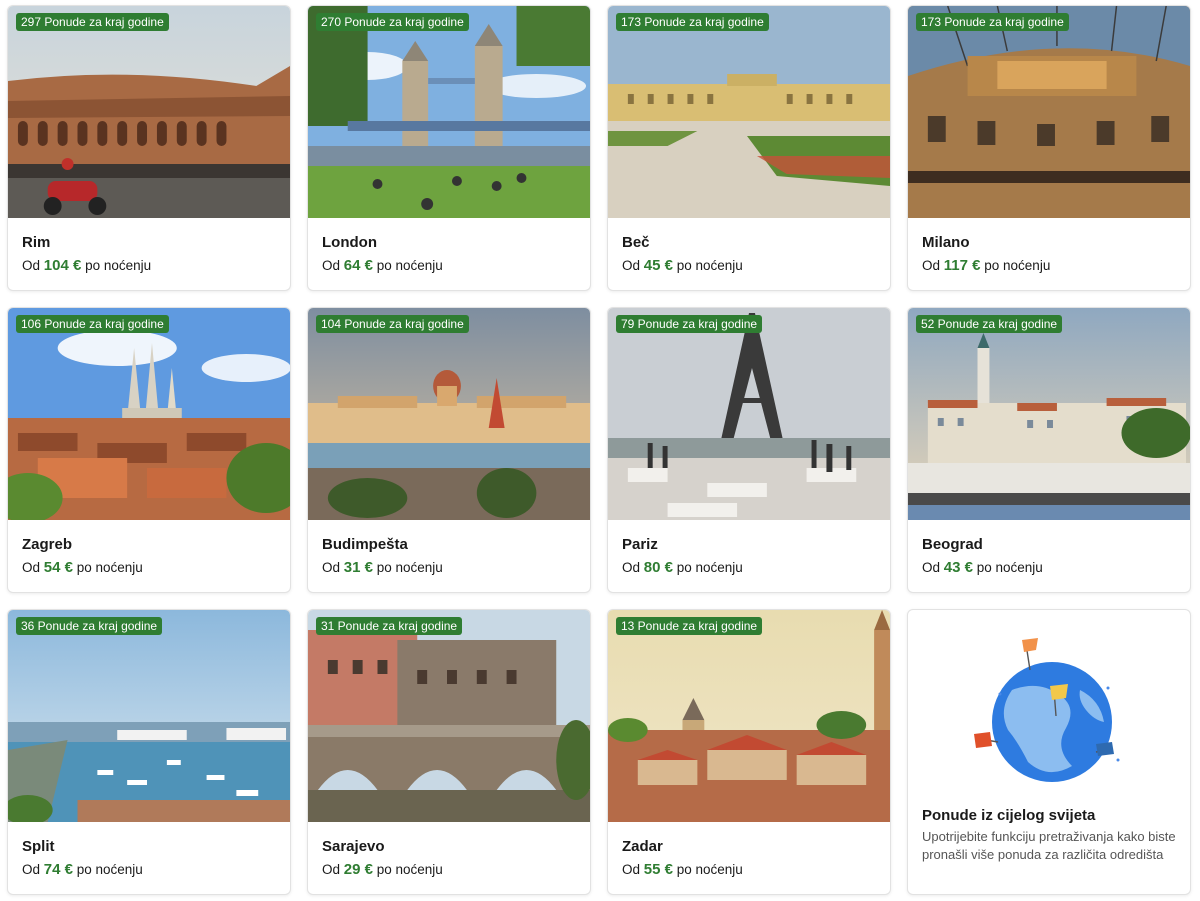 The image size is (1200, 901). I want to click on price-value: 31 €, so click(358, 567).